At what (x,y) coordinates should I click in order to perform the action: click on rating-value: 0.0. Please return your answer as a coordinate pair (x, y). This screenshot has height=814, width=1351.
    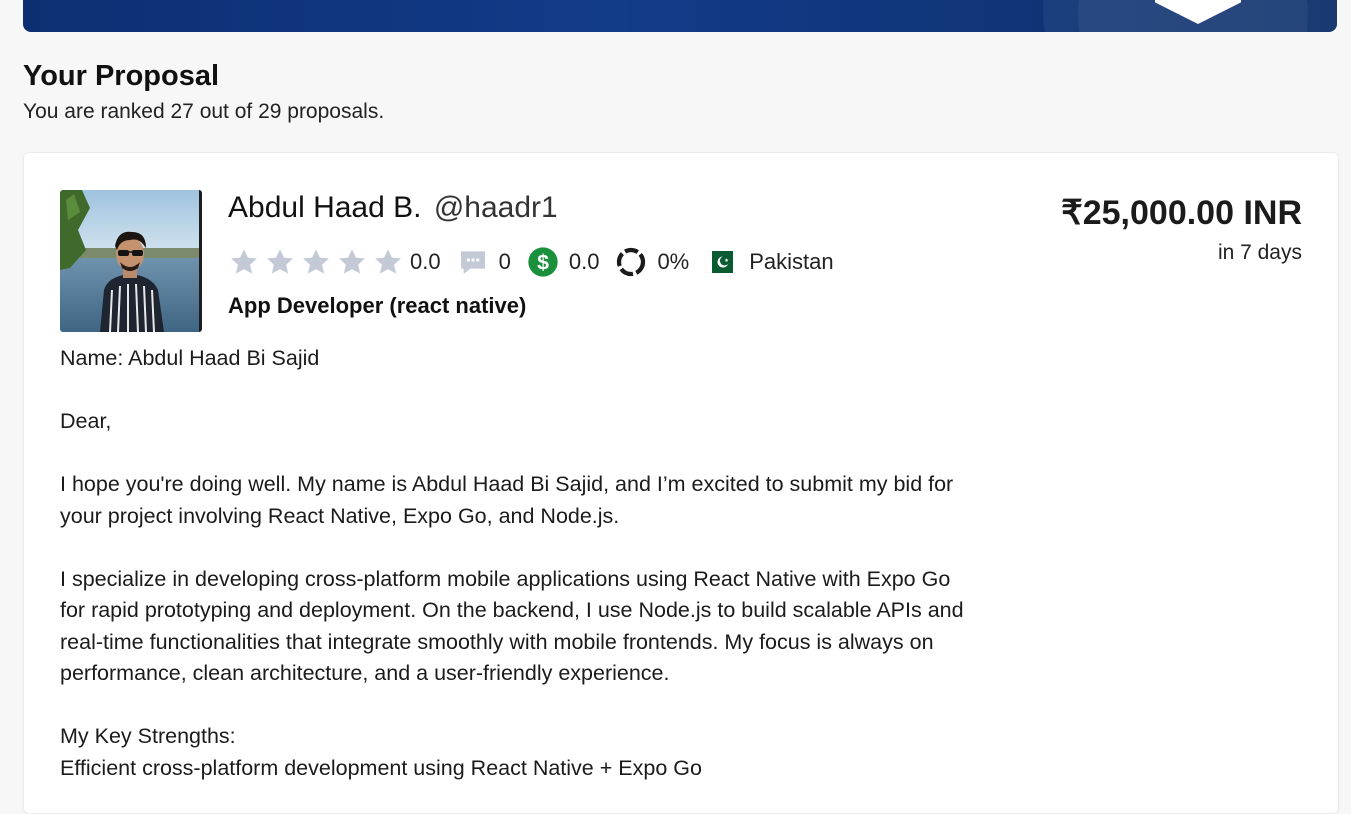
    Looking at the image, I should click on (425, 261).